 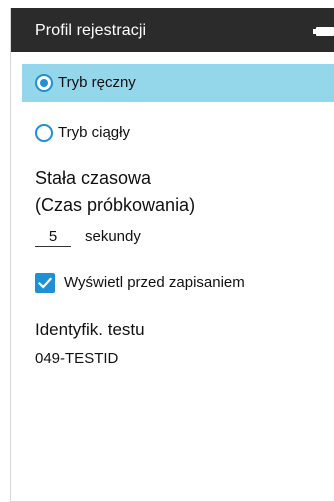 I want to click on radio-selected-dot, so click(x=44, y=83).